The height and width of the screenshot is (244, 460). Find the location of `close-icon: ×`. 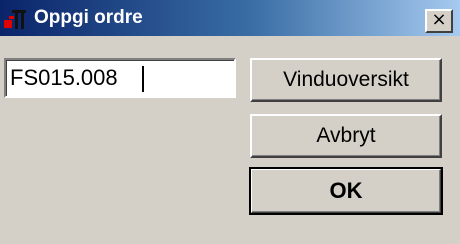

close-icon: × is located at coordinates (439, 19).